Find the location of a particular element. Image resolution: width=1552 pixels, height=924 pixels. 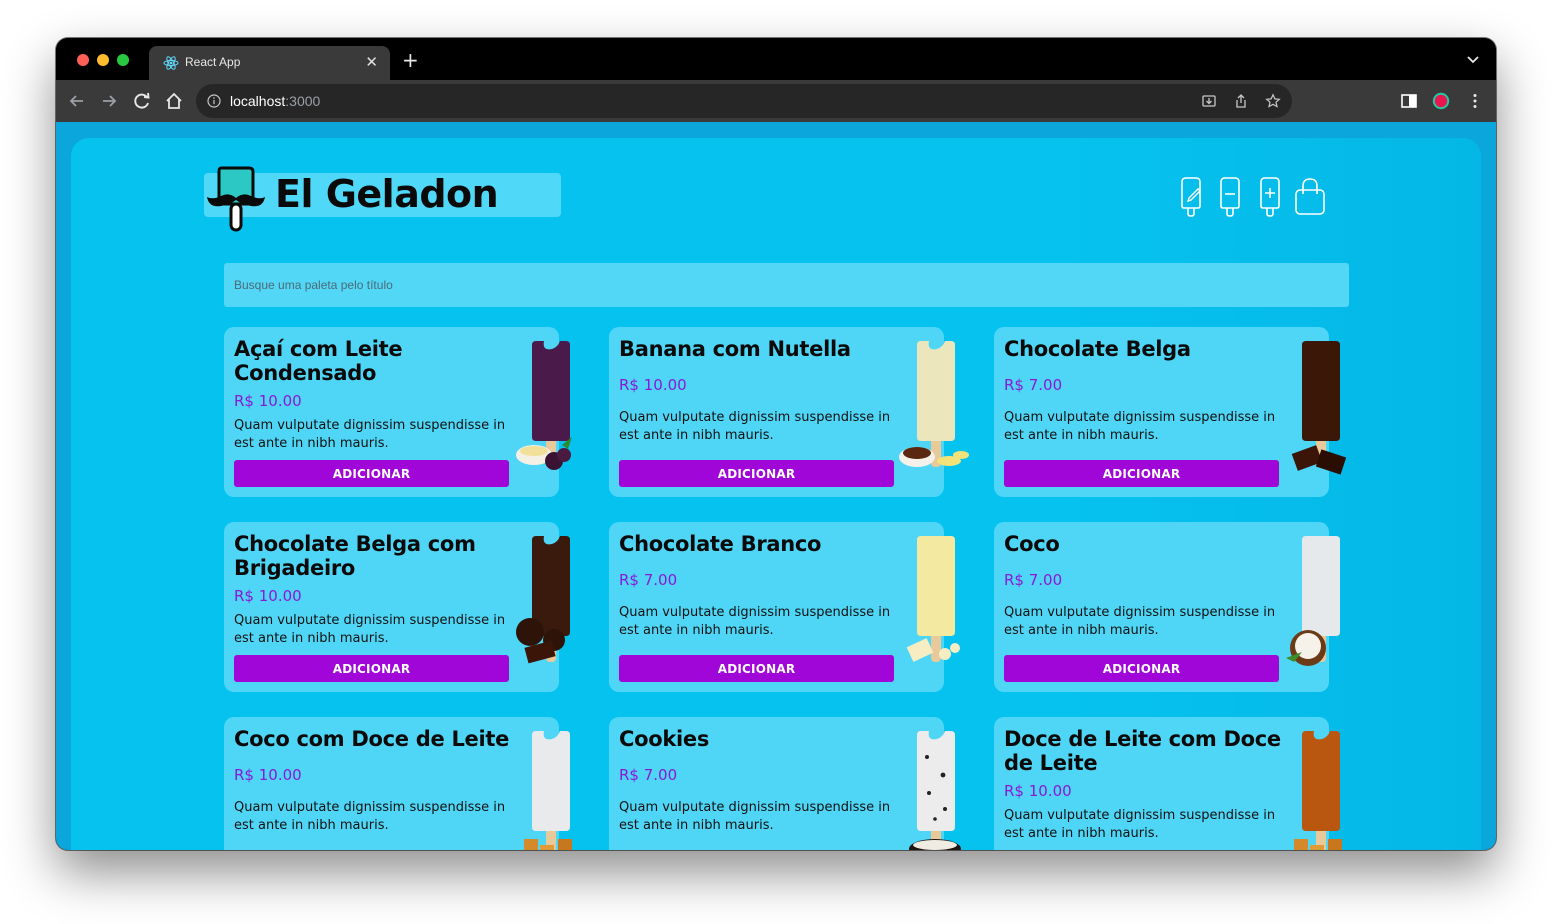

share-icon is located at coordinates (1241, 101).